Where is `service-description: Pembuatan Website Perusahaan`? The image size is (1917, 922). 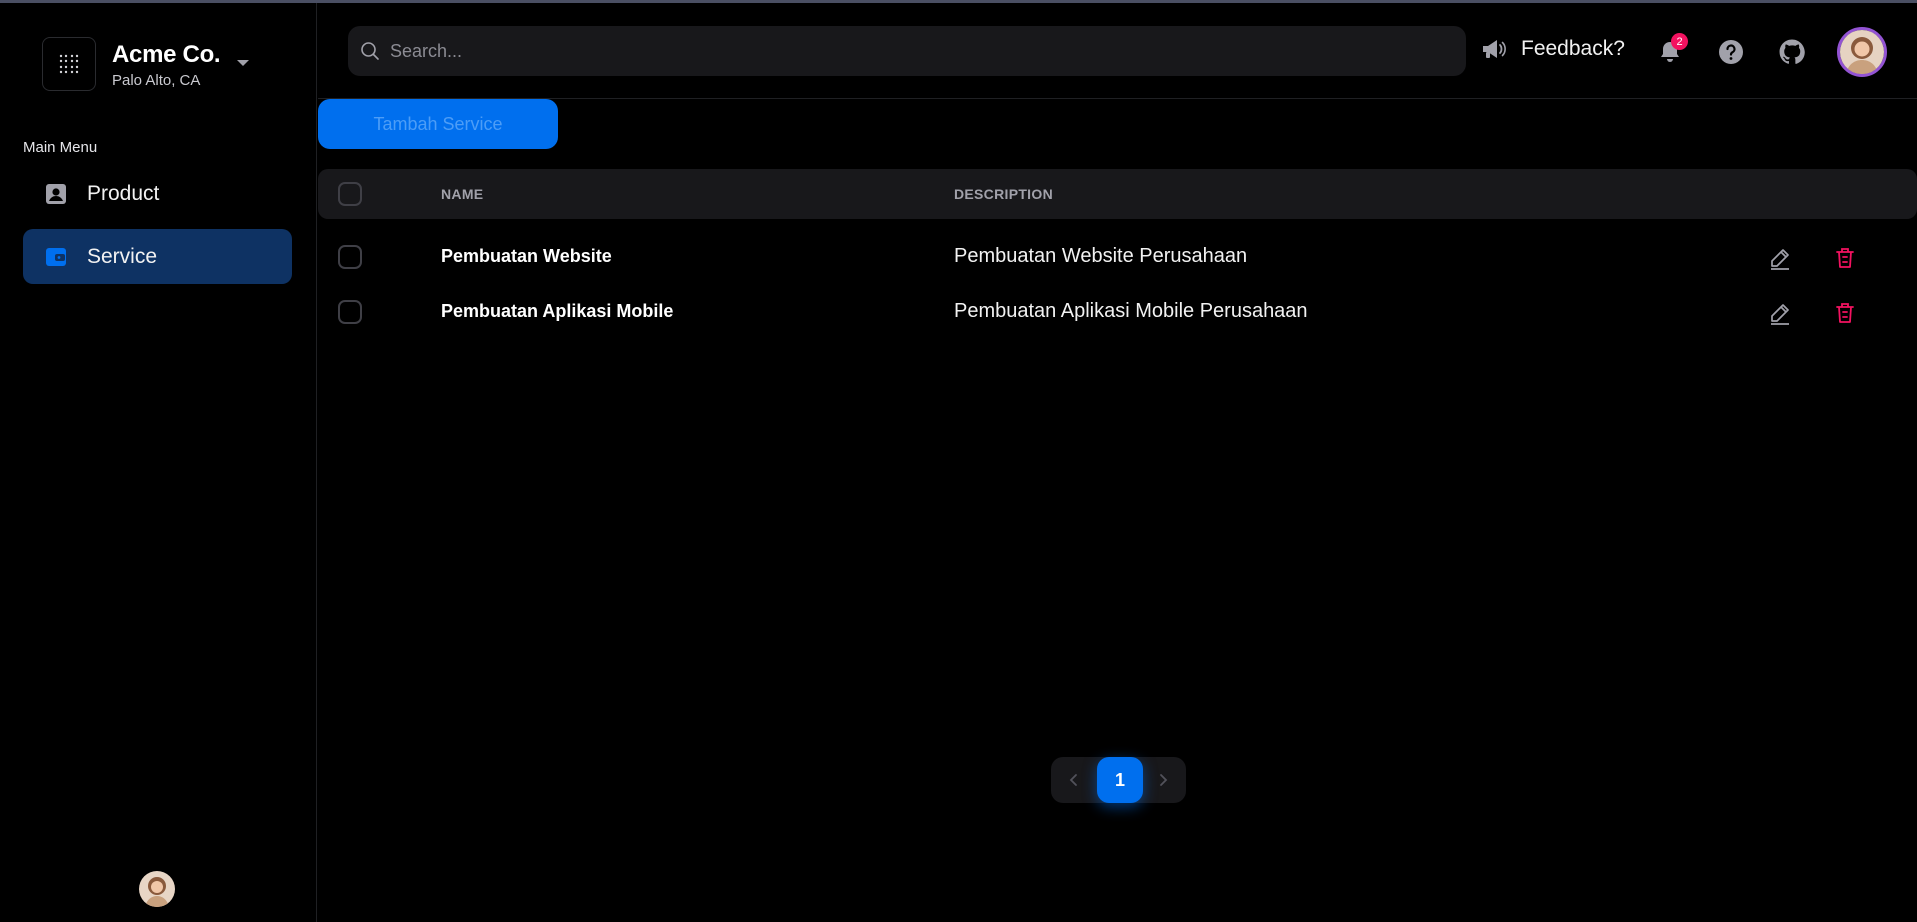 service-description: Pembuatan Website Perusahaan is located at coordinates (1101, 256).